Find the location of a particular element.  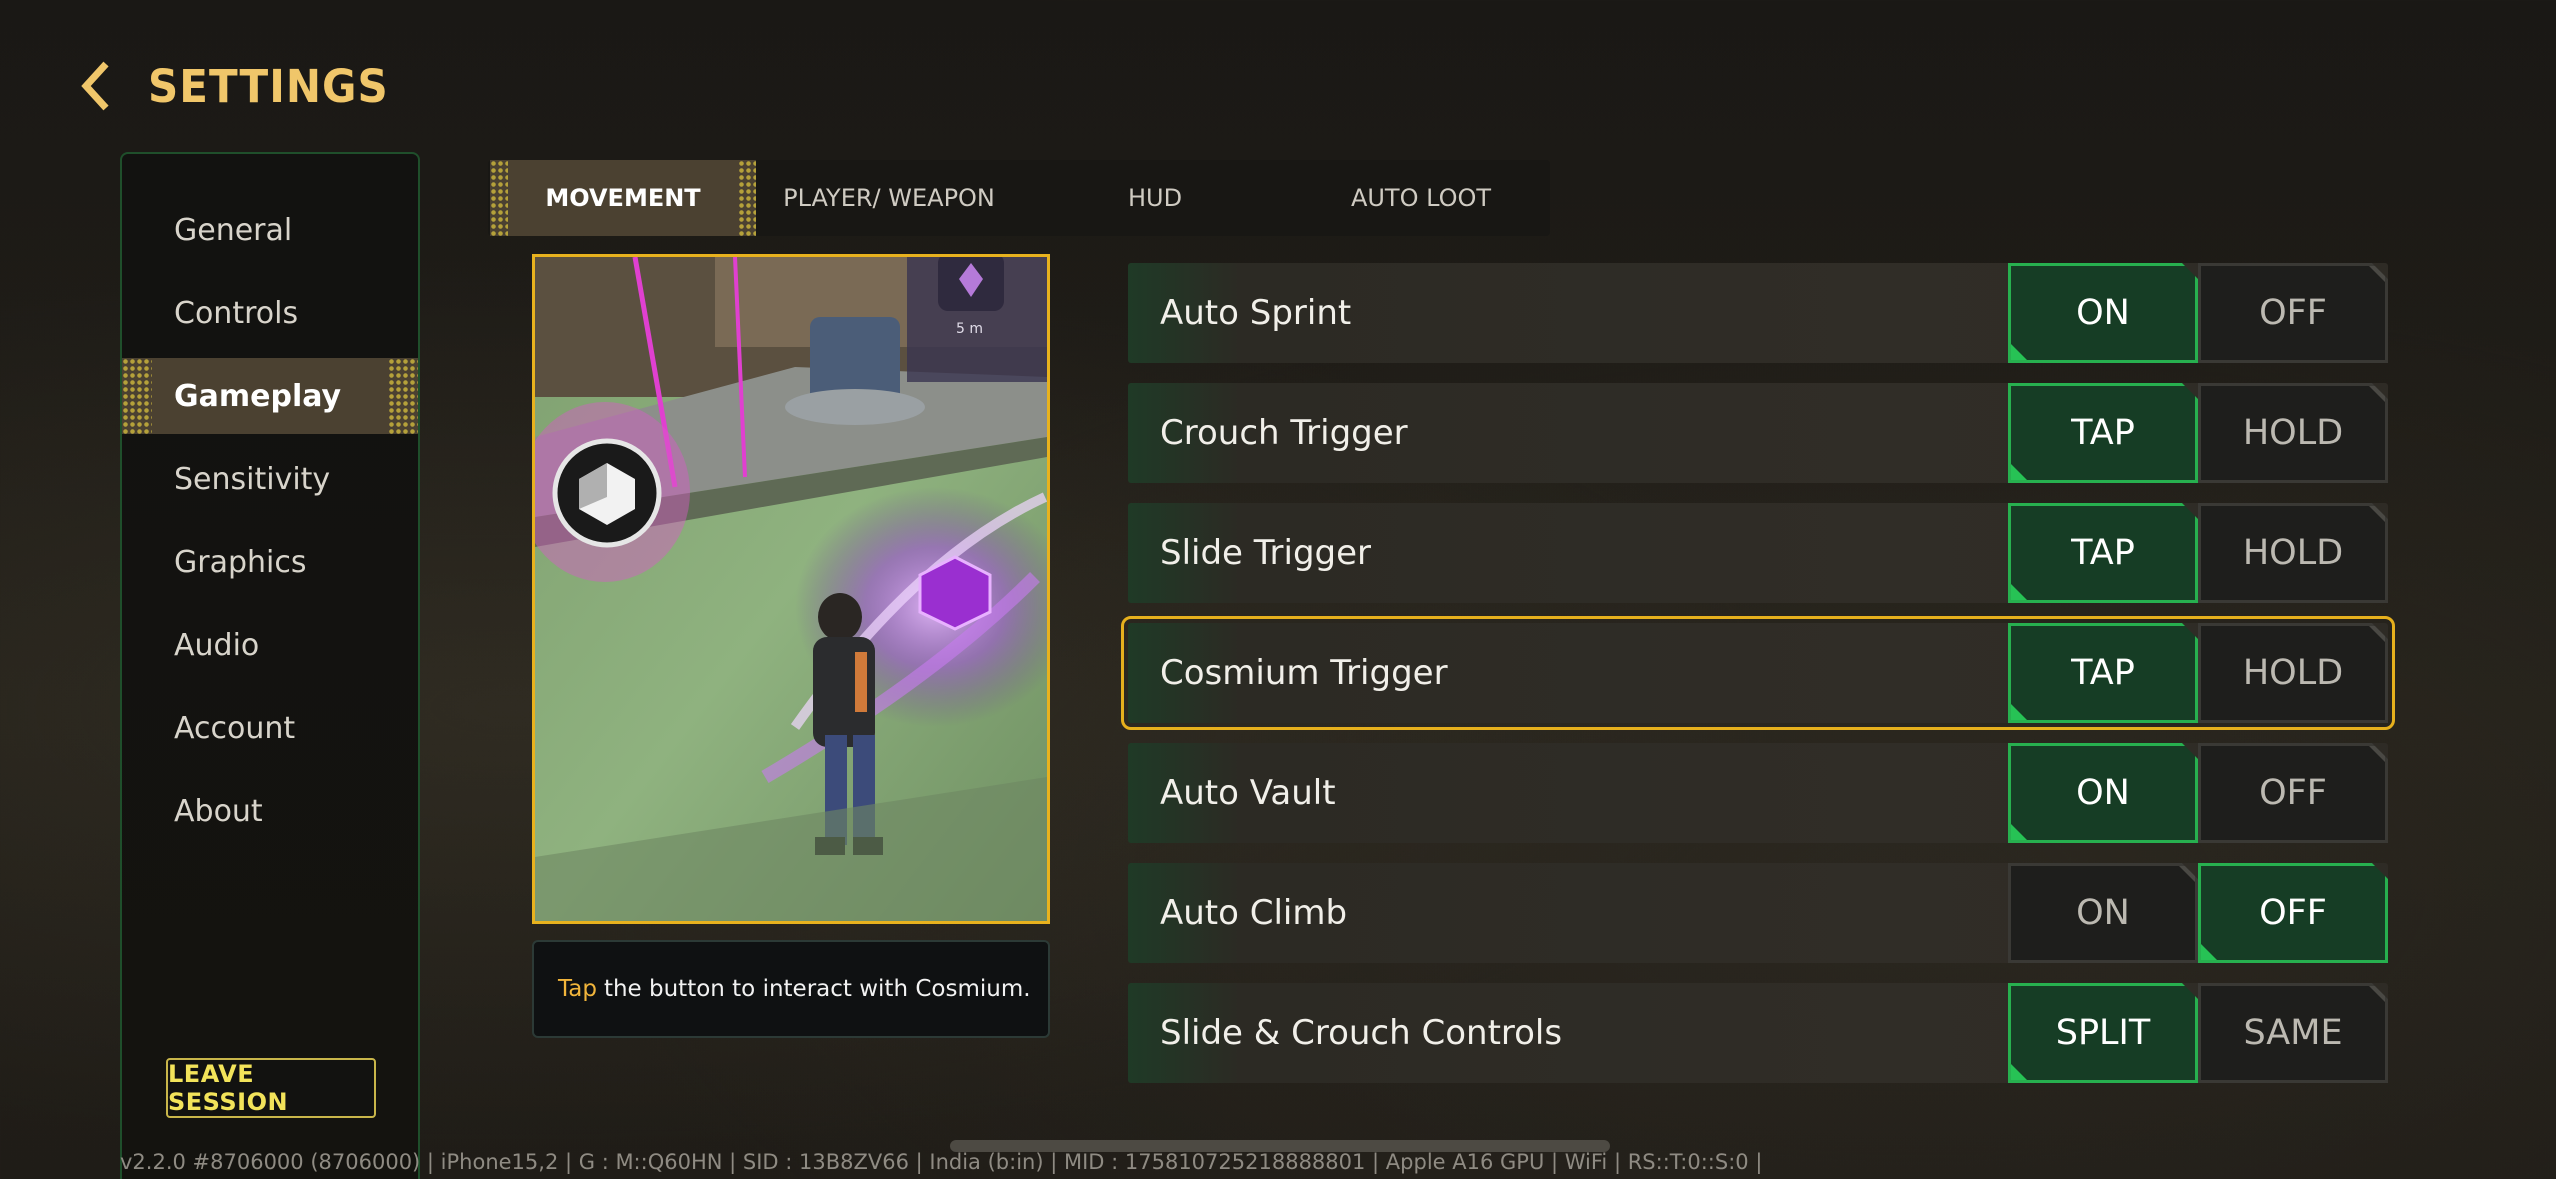

sidebar-item-account: Account is located at coordinates (270, 728).